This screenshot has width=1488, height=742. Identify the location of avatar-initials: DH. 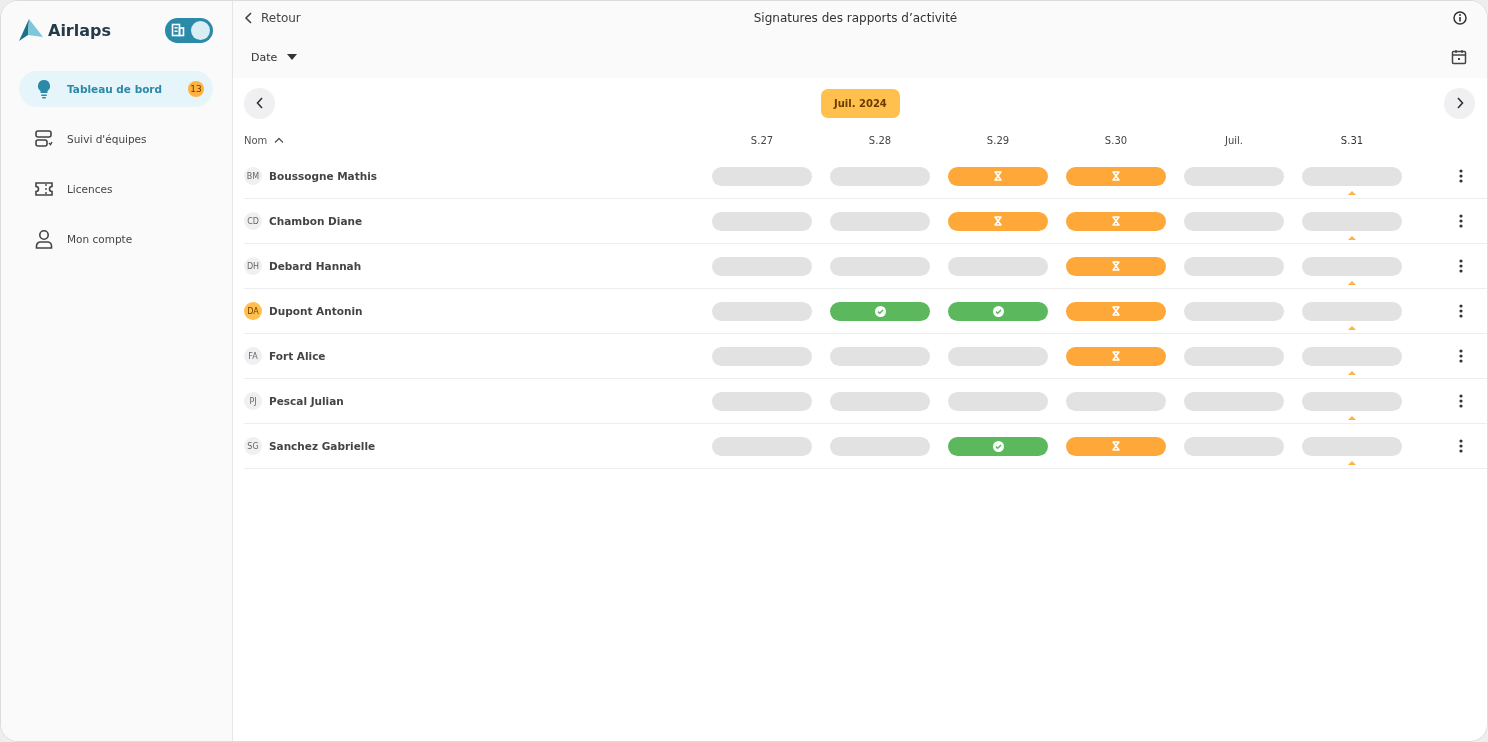
(253, 266).